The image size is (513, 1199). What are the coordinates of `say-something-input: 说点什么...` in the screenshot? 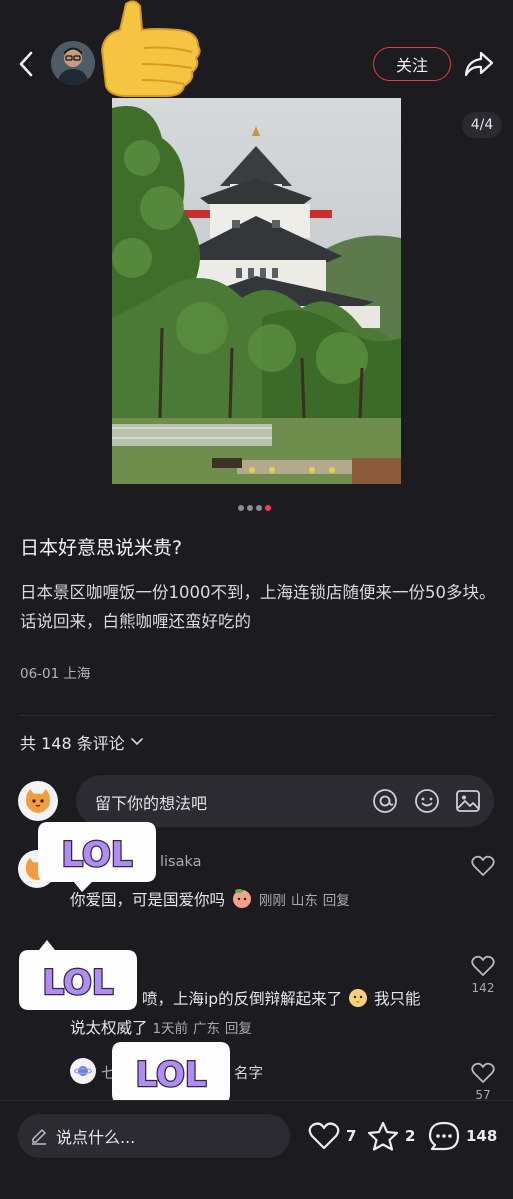 It's located at (154, 1136).